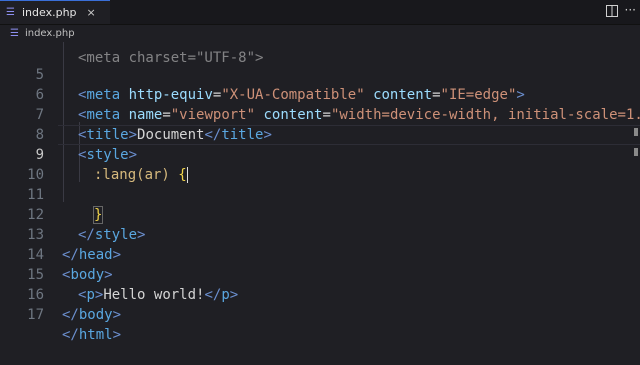 This screenshot has width=640, height=365. What do you see at coordinates (91, 12) in the screenshot?
I see `close-icon: ×` at bounding box center [91, 12].